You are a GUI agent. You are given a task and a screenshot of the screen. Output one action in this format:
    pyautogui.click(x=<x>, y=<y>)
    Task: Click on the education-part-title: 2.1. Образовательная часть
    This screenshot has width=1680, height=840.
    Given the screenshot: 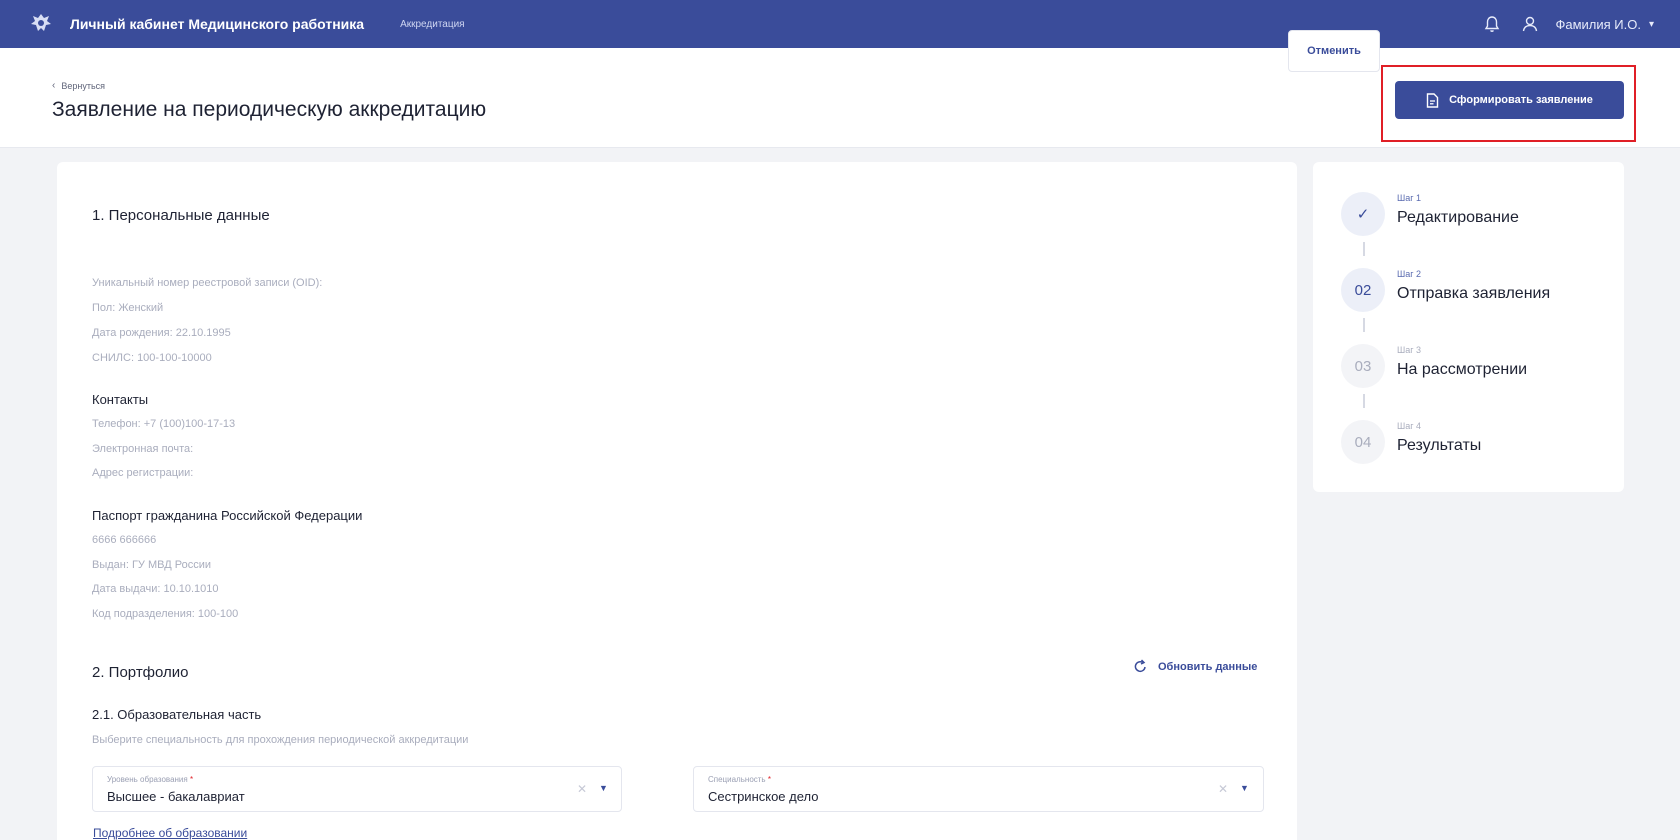 What is the action you would take?
    pyautogui.click(x=177, y=714)
    